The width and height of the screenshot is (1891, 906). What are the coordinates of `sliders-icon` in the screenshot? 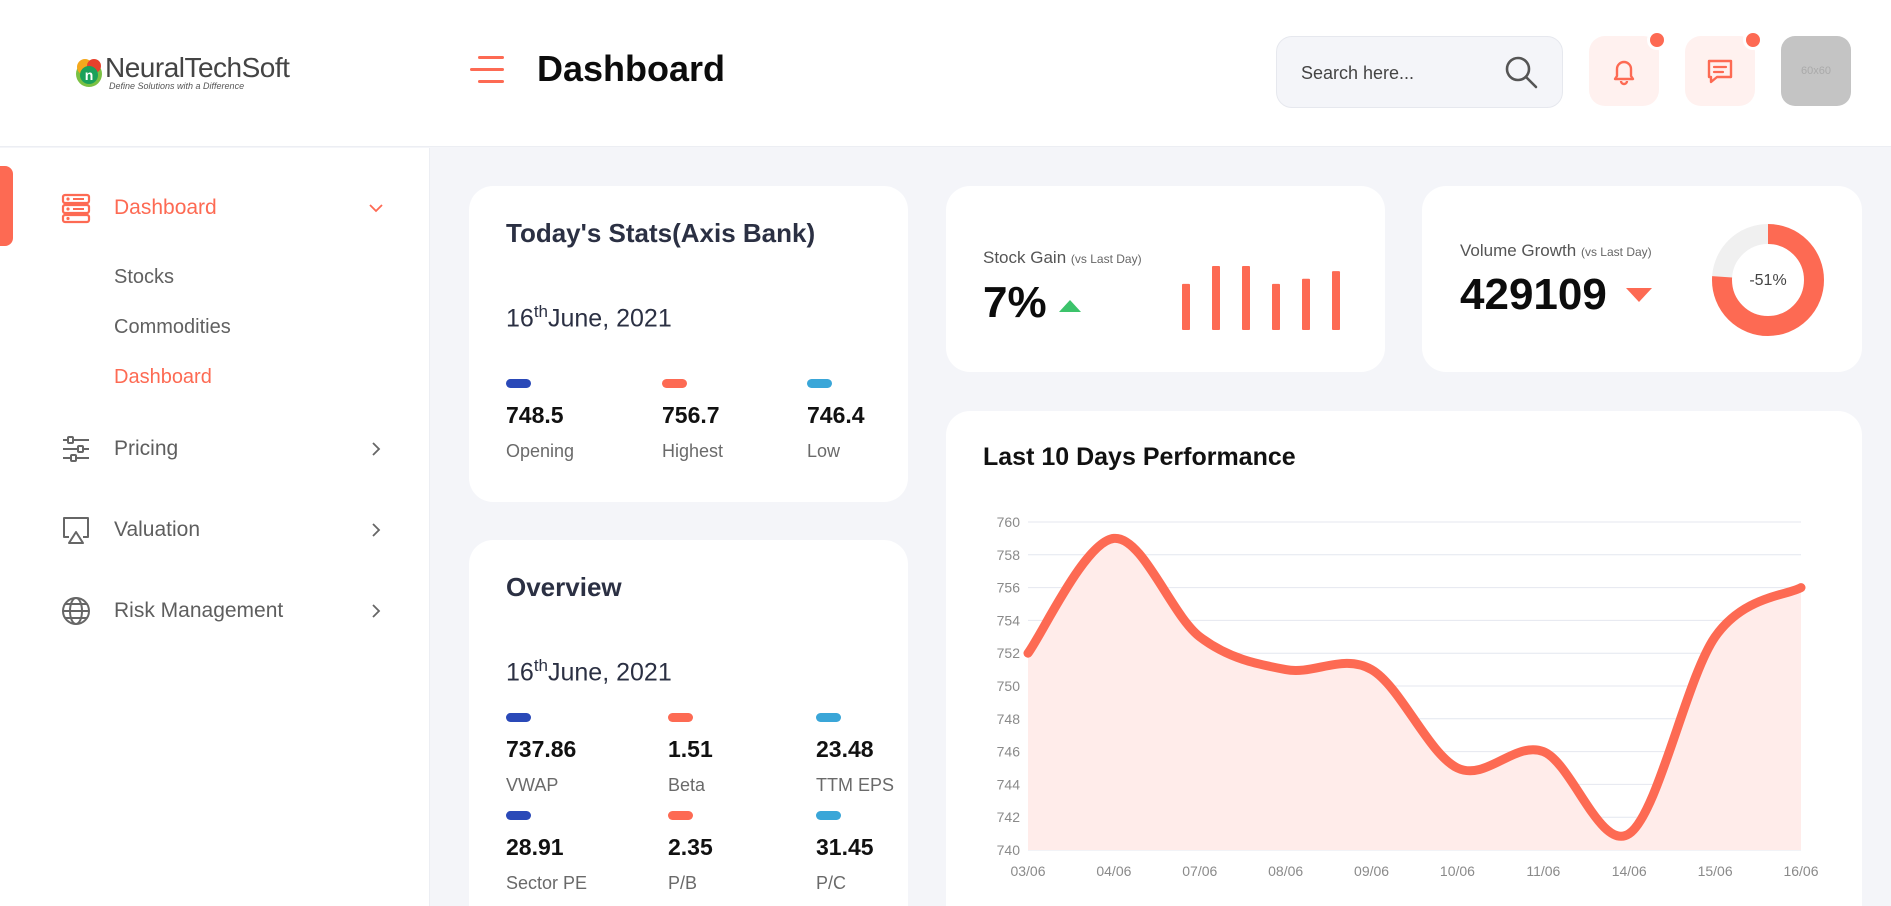 It's located at (76, 449).